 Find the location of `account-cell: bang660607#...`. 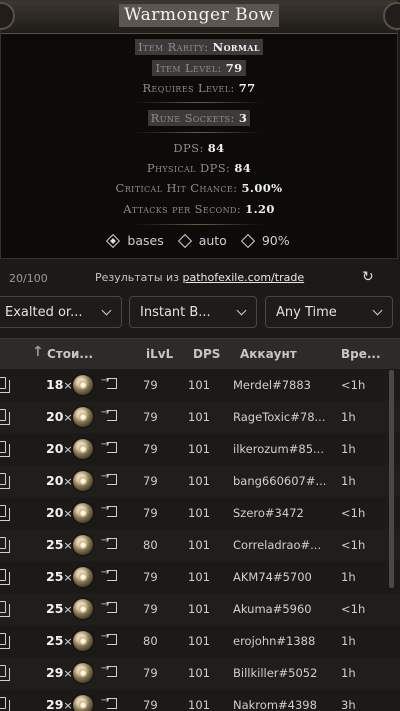

account-cell: bang660607#... is located at coordinates (279, 481).